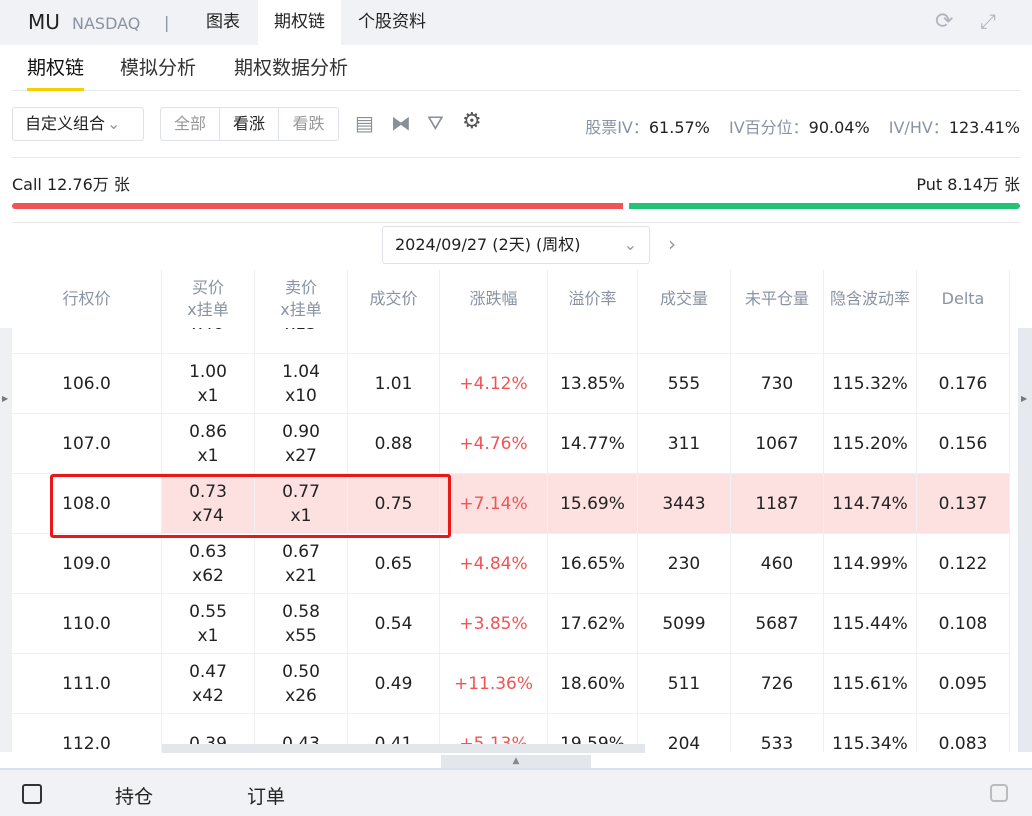 The image size is (1032, 816). What do you see at coordinates (301, 299) in the screenshot?
I see `header-ask: 卖价 x挂单` at bounding box center [301, 299].